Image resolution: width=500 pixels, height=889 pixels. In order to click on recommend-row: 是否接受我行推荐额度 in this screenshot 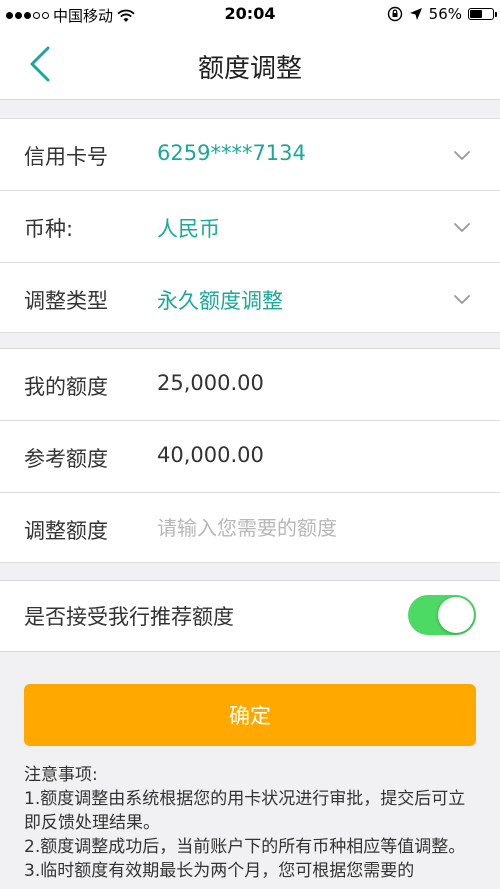, I will do `click(250, 616)`.